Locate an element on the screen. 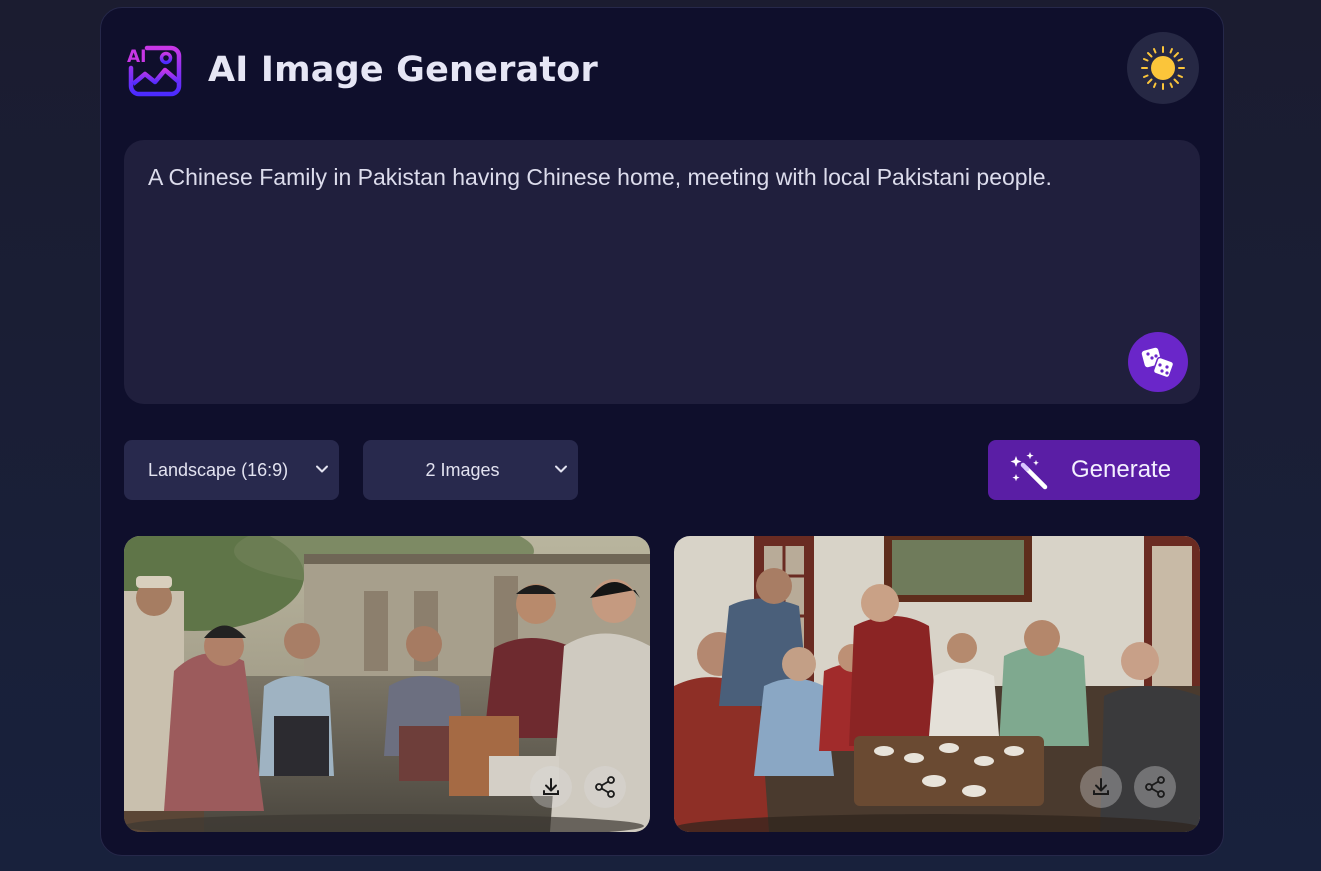 The image size is (1321, 871). svg-text: AI is located at coordinates (136, 57).